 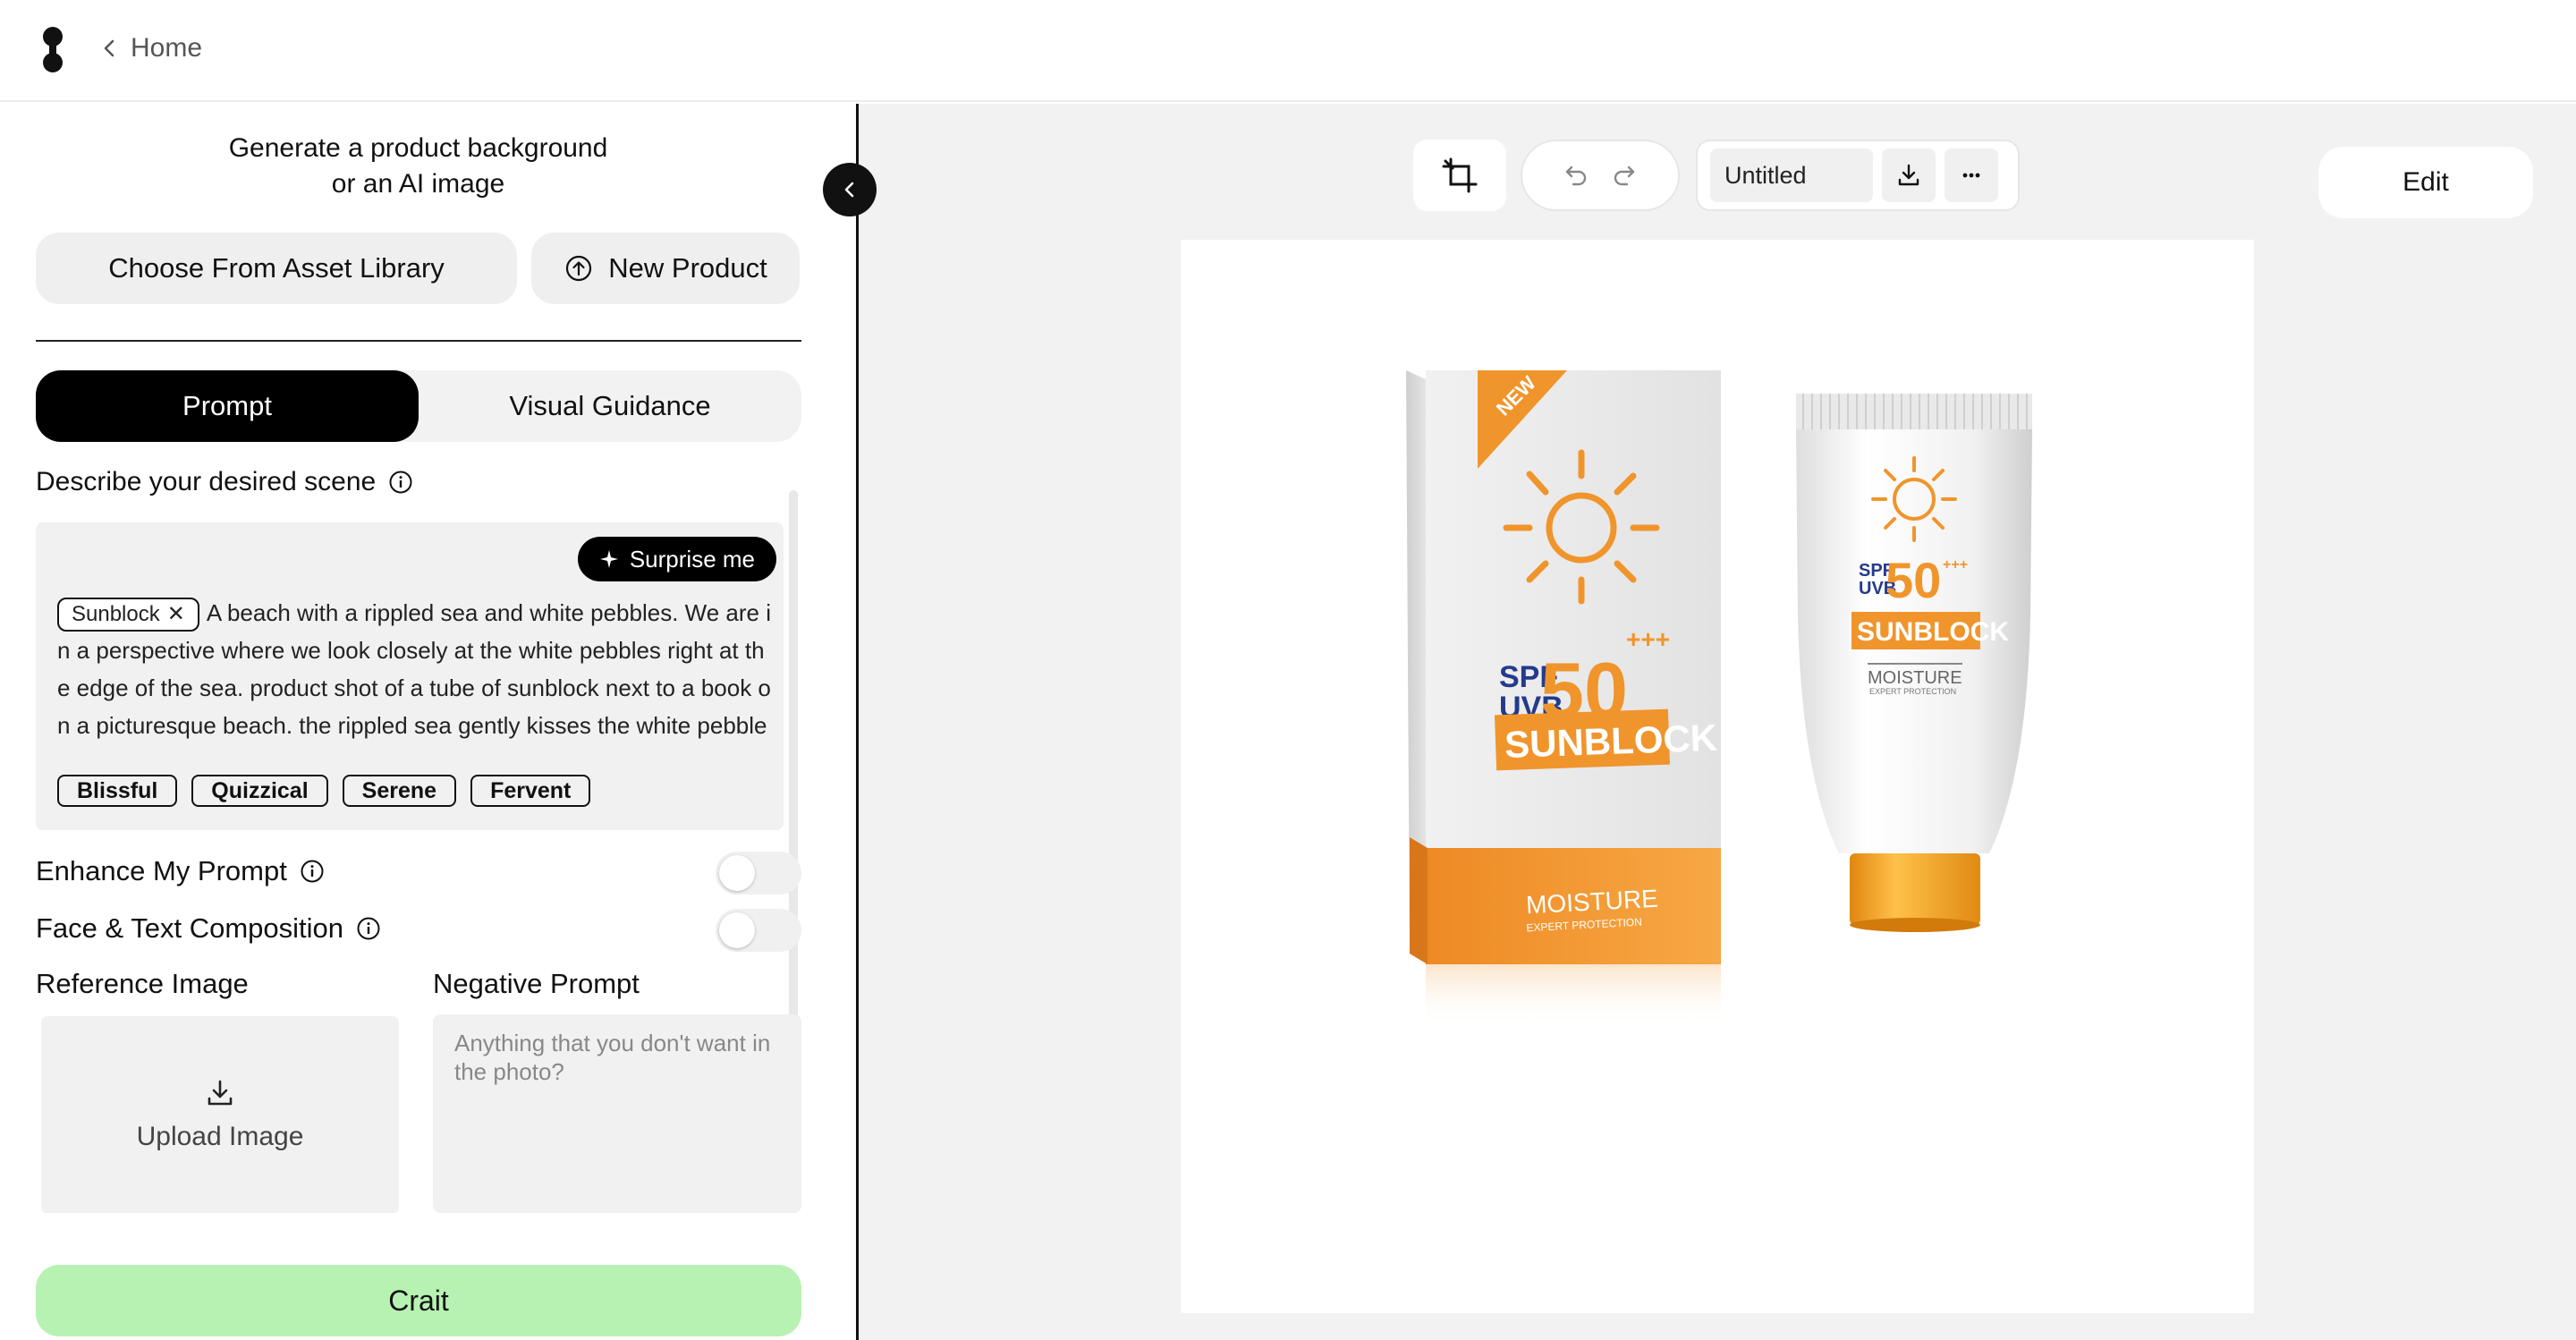 What do you see at coordinates (1915, 678) in the screenshot?
I see `tube-sub-name: MOISTURE` at bounding box center [1915, 678].